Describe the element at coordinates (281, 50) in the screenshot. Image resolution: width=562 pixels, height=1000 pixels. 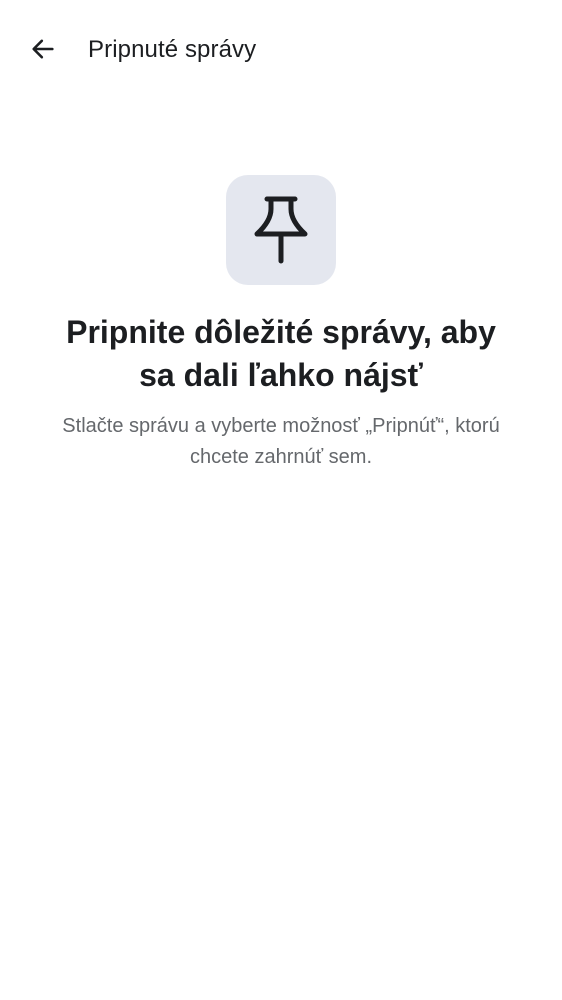
I see `app-bar: Pripnuté správy` at that location.